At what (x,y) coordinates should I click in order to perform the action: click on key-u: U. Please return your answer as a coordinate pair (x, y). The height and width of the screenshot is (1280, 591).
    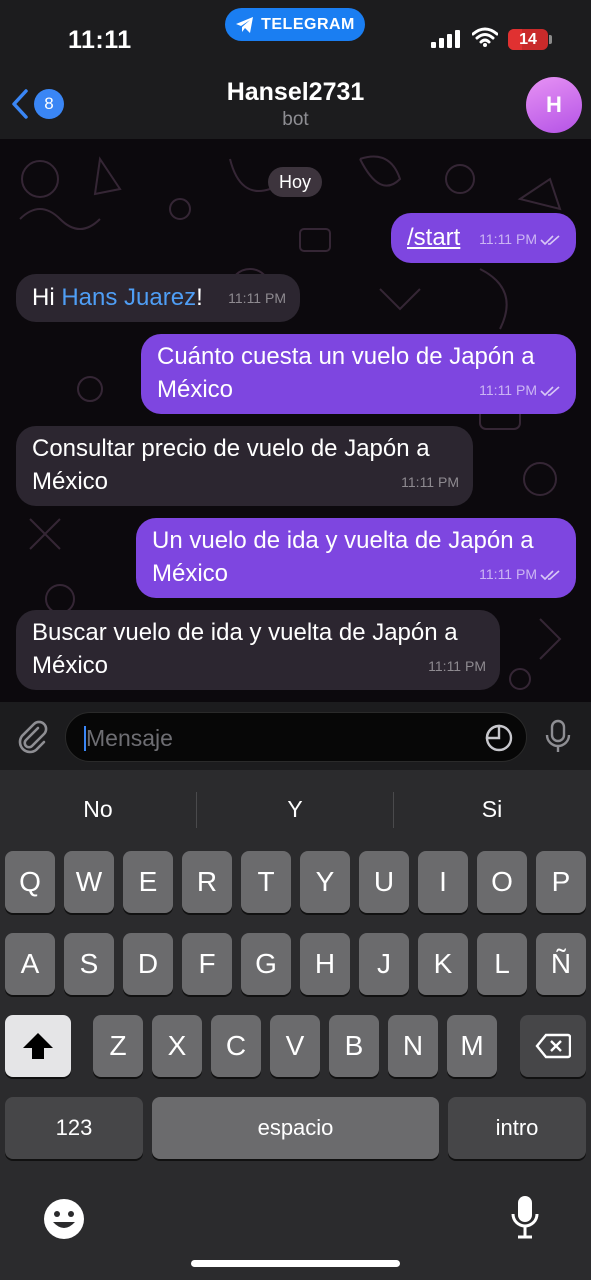
    Looking at the image, I should click on (384, 882).